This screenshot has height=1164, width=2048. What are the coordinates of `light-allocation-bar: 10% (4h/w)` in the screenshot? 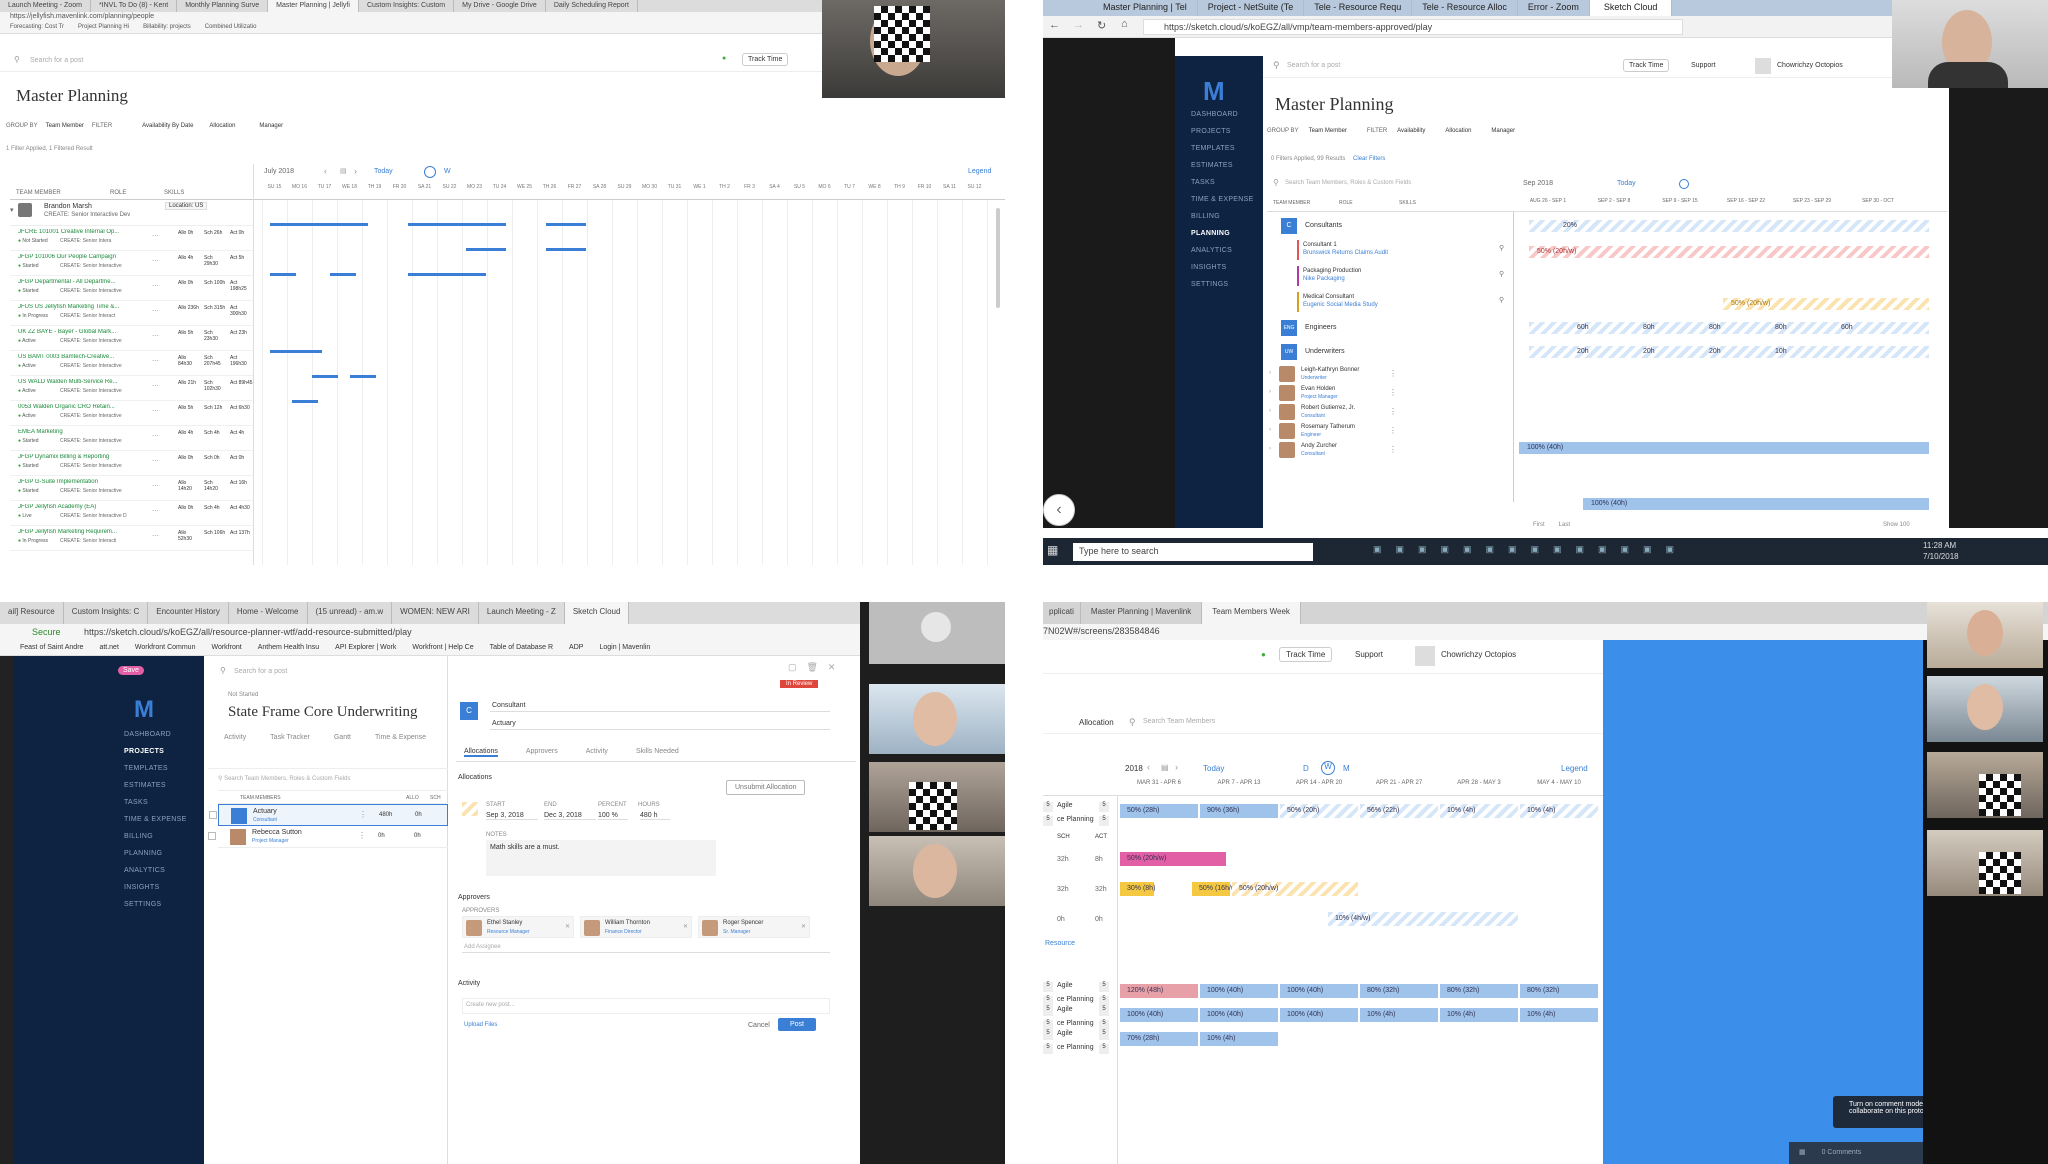 It's located at (1423, 919).